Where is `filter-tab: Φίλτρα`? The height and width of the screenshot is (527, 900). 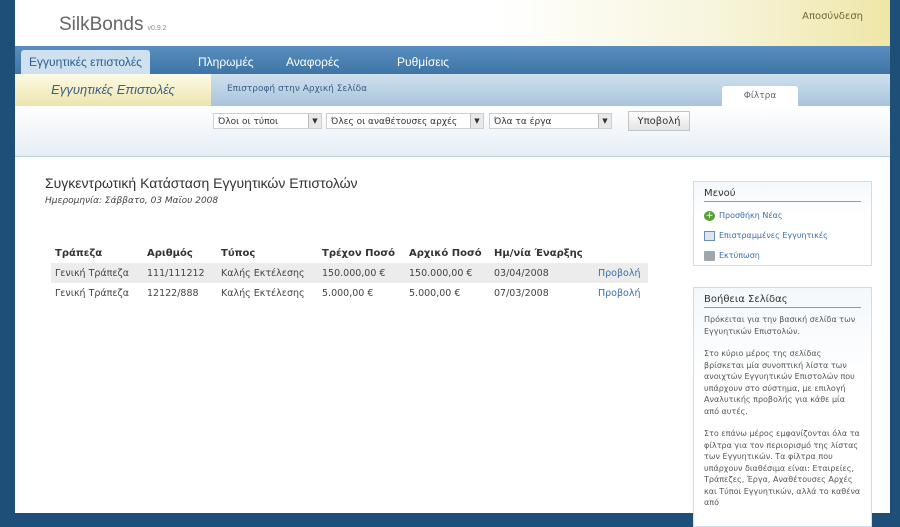
filter-tab: Φίλτρα is located at coordinates (760, 96).